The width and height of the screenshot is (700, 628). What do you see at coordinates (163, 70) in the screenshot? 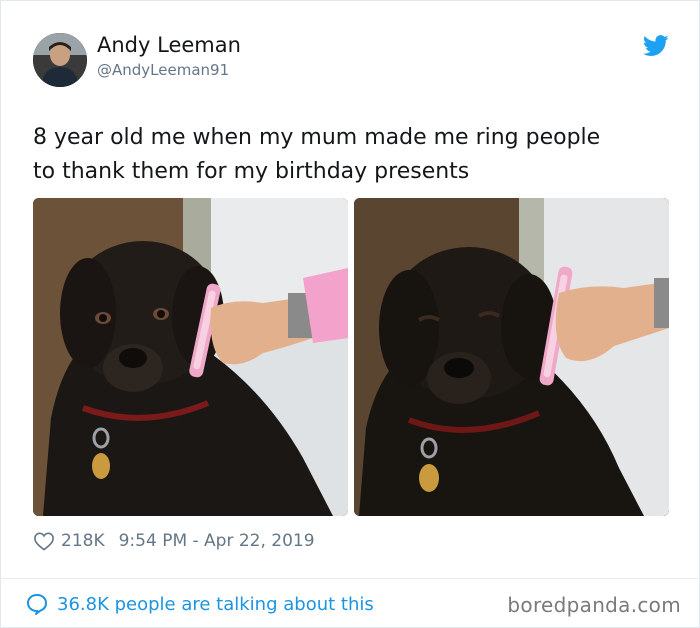
I see `author-handle: @AndyLeeman91` at bounding box center [163, 70].